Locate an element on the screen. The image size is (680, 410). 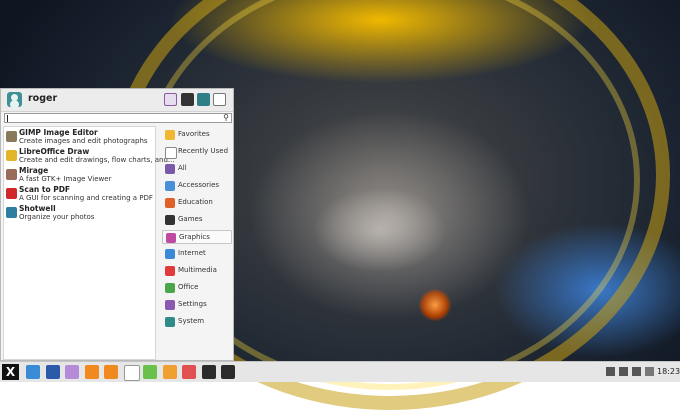
office-icon is located at coordinates (170, 288).